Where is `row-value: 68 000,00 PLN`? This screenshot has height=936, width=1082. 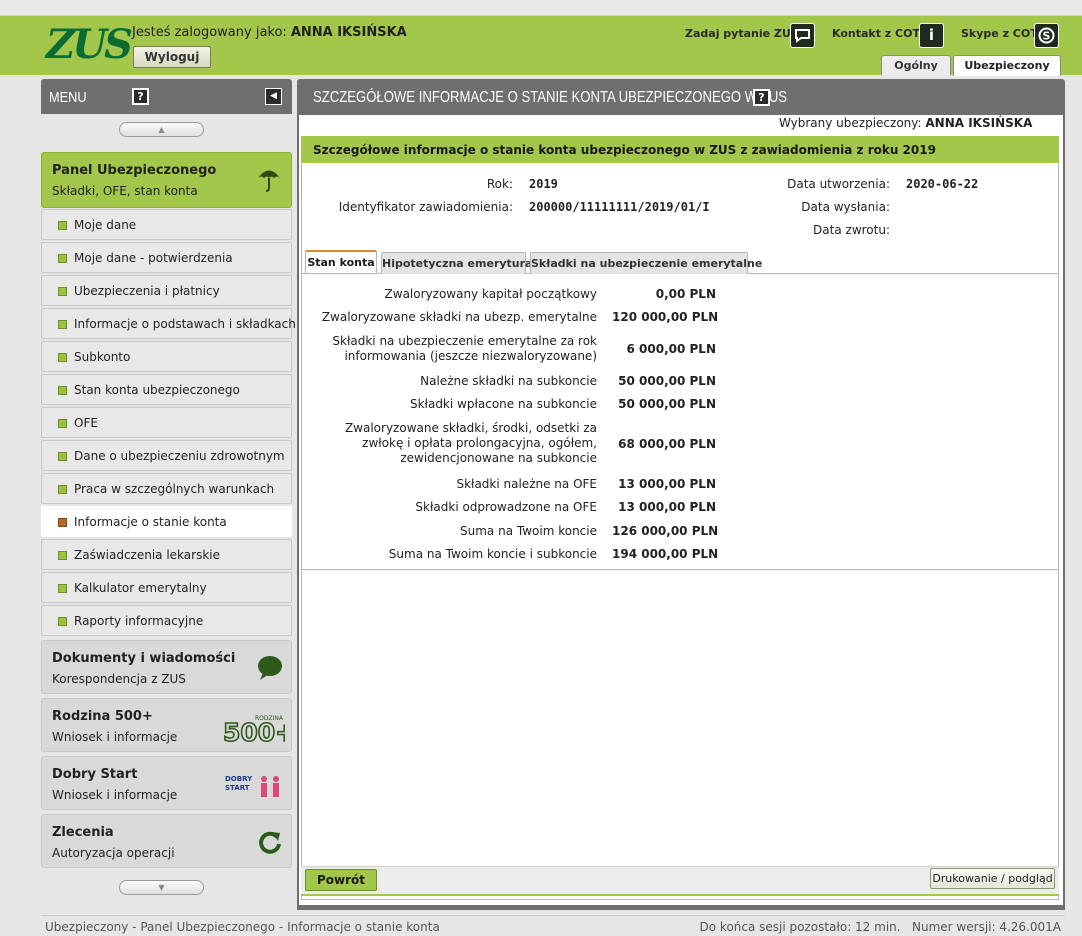 row-value: 68 000,00 PLN is located at coordinates (667, 444).